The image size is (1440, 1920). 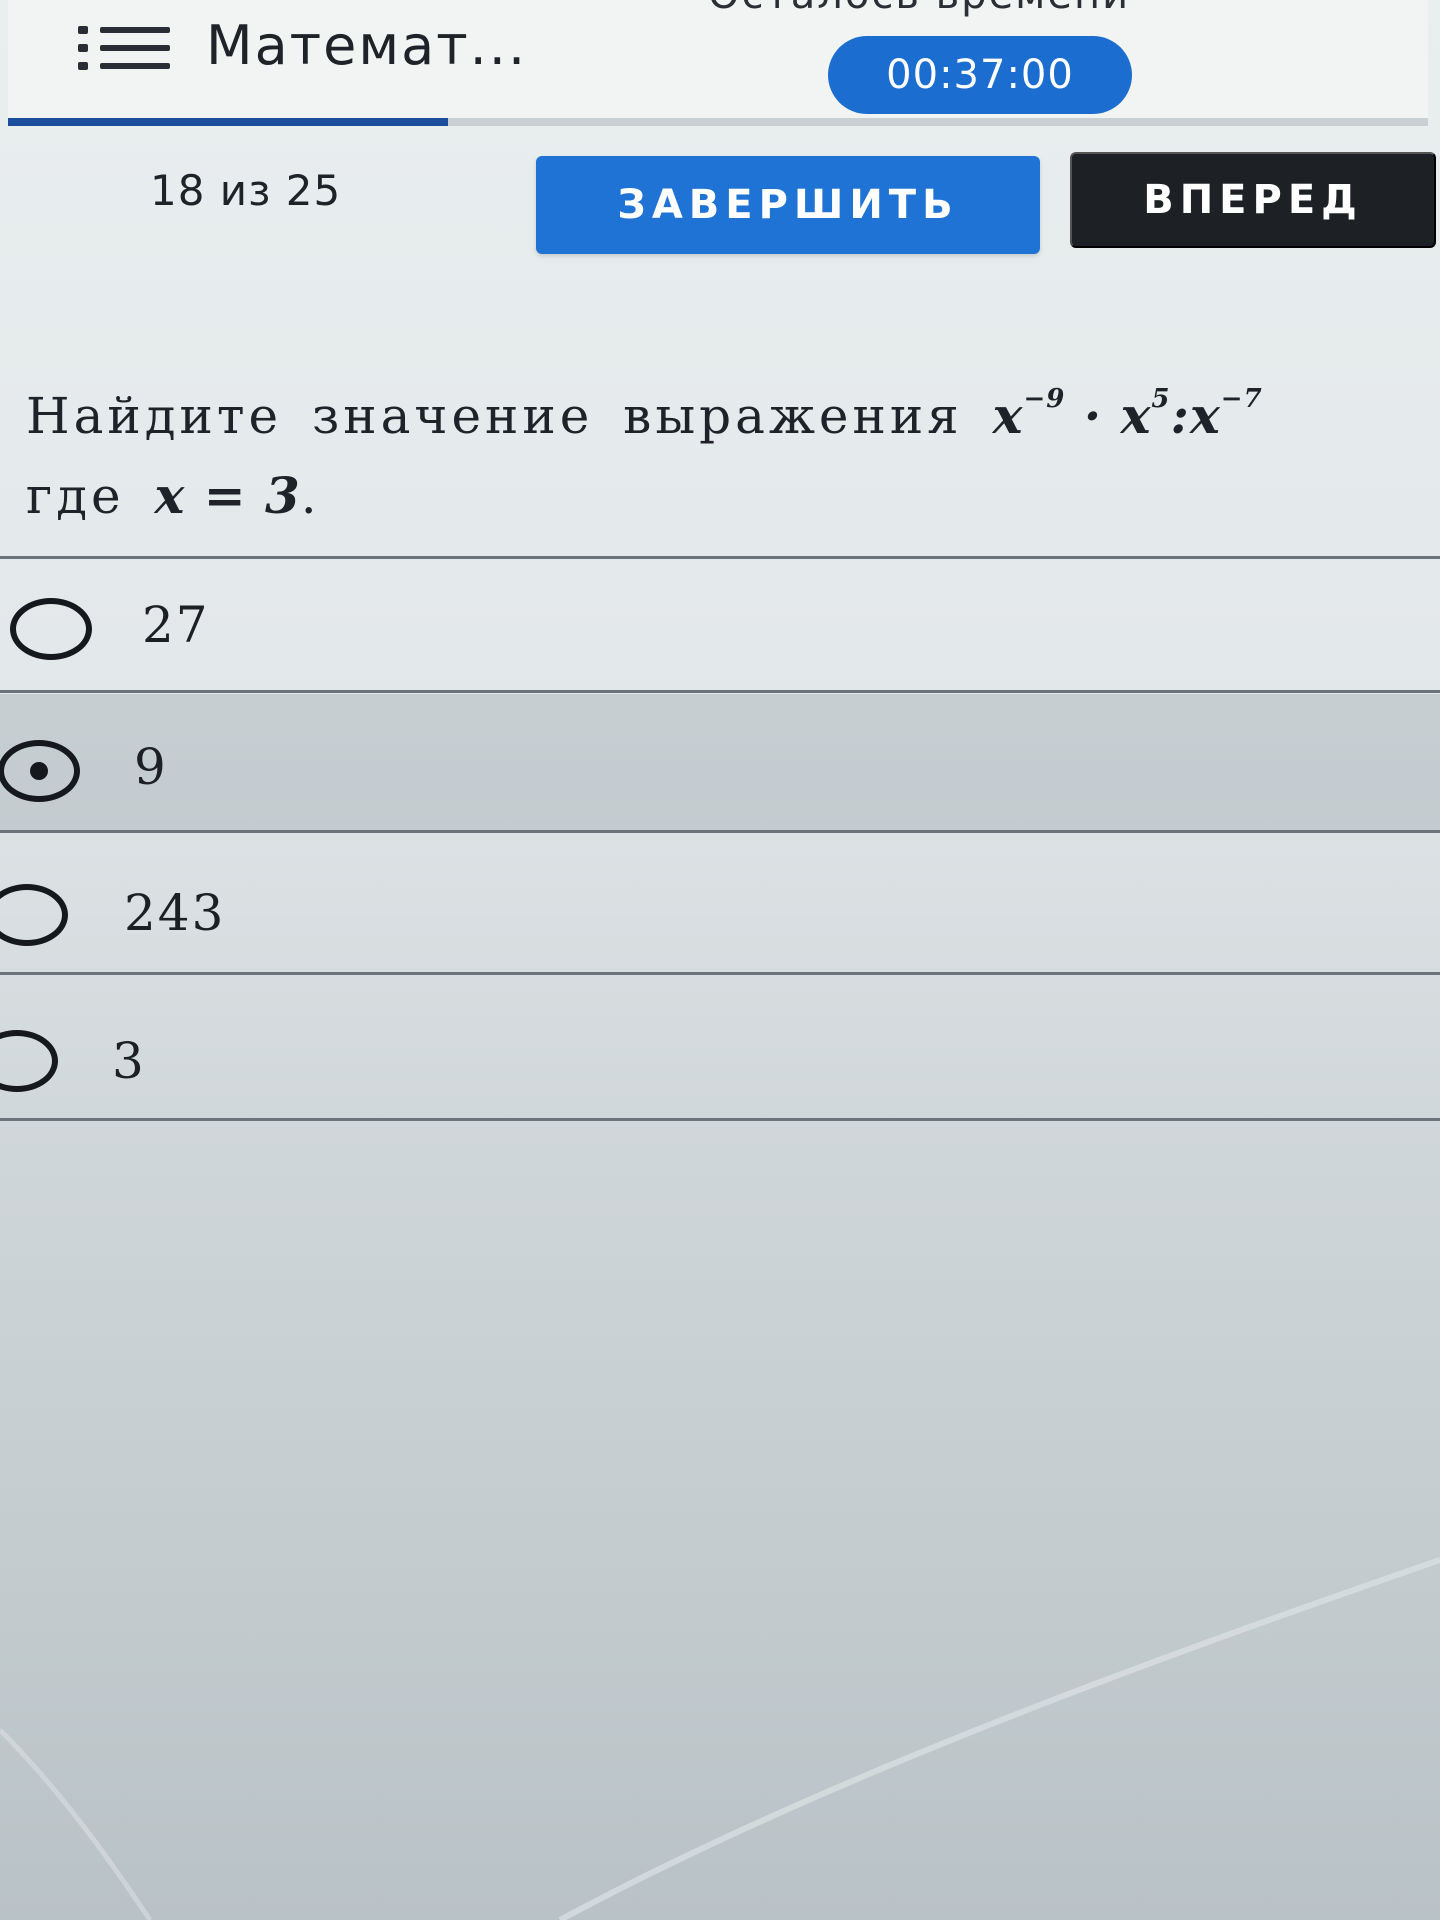 I want to click on top-bar: Математ... Осталось времени 00:37:00, so click(x=718, y=59).